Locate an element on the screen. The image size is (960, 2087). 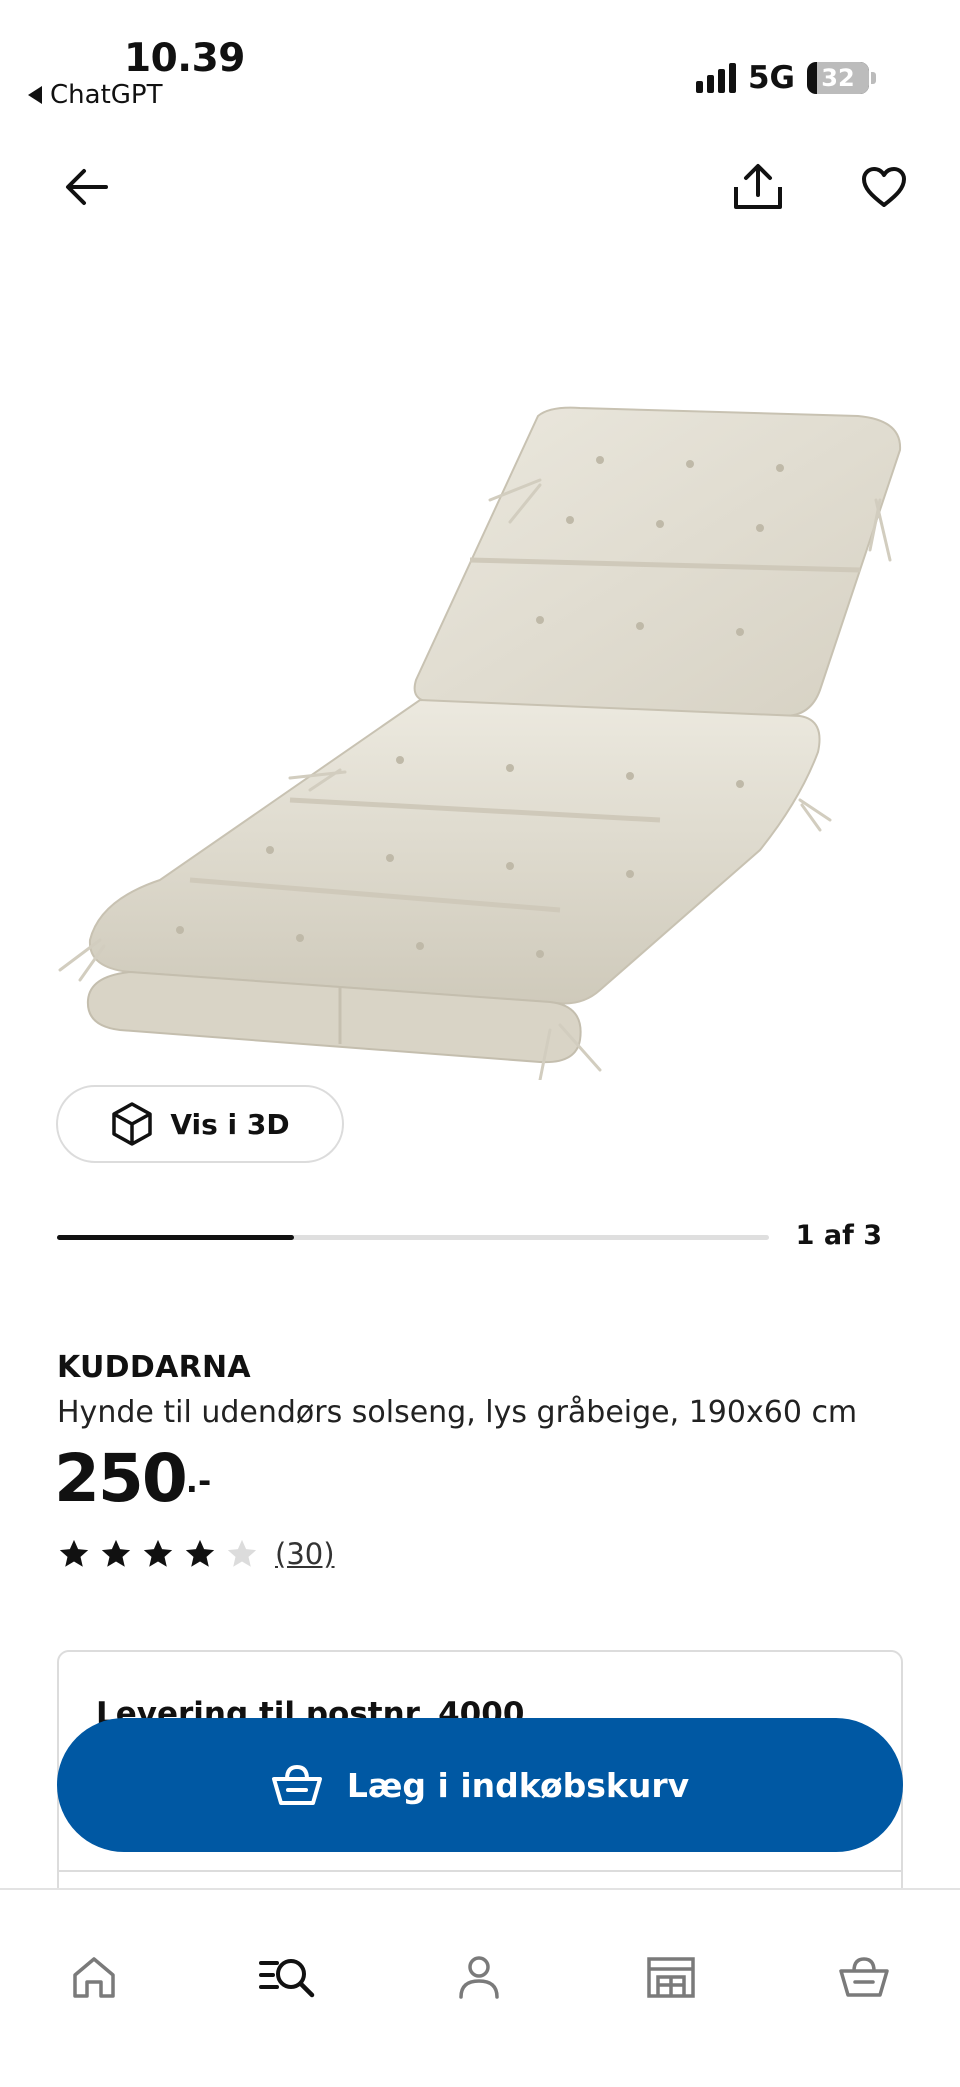
home-icon is located at coordinates (94, 1977).